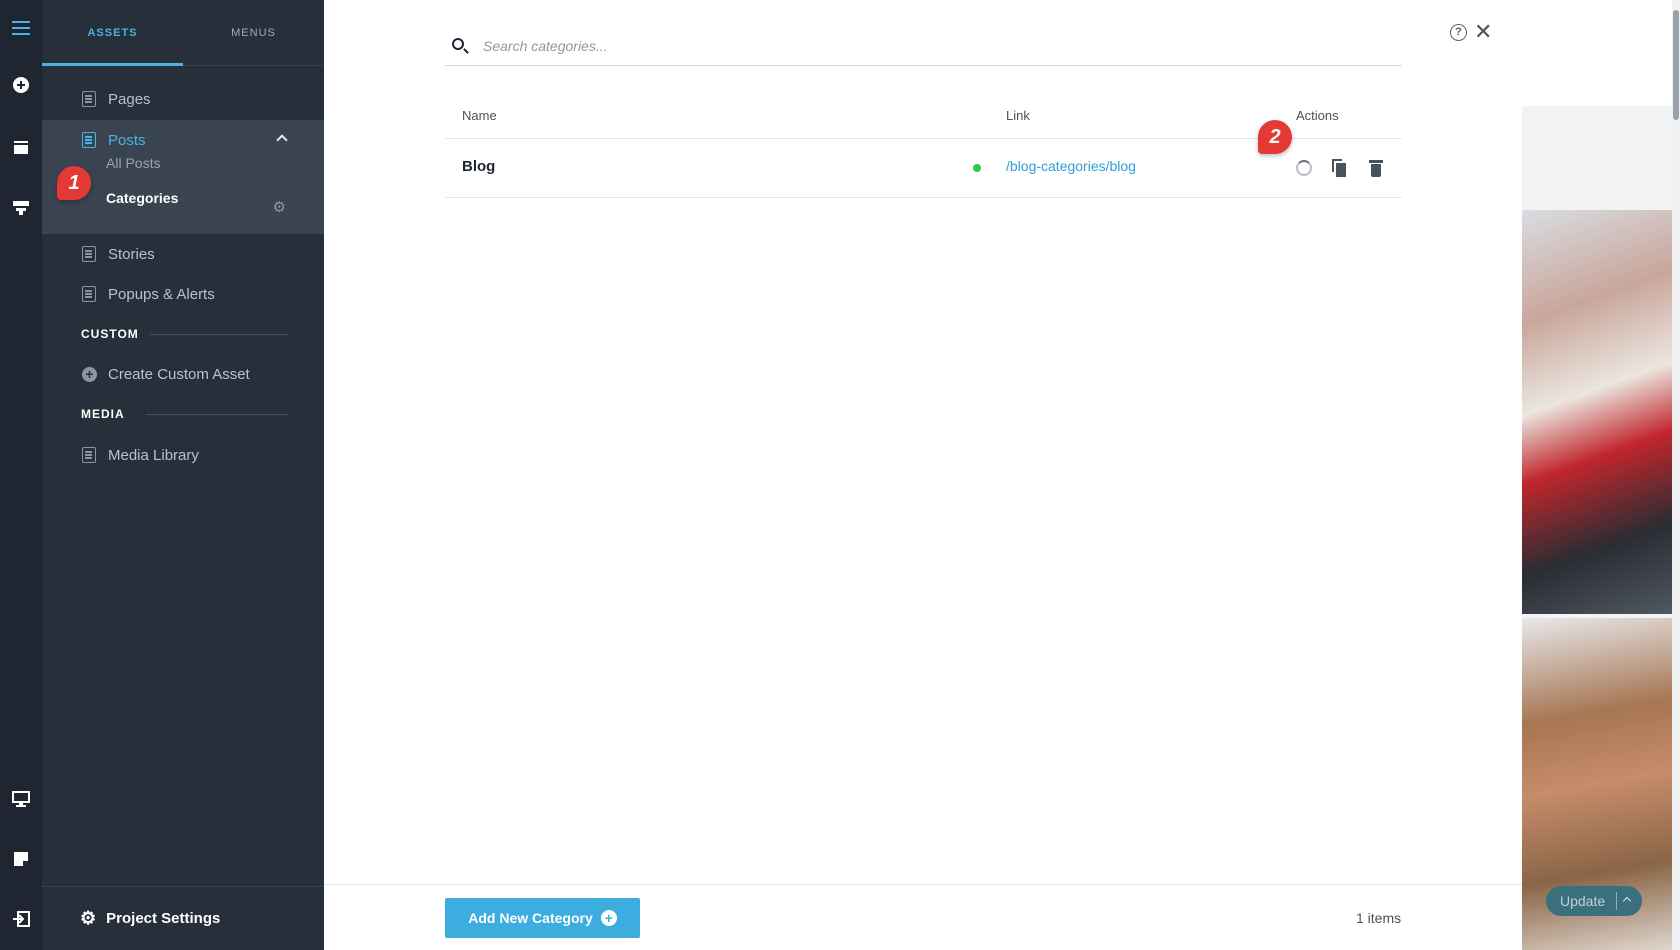 Image resolution: width=1680 pixels, height=950 pixels. What do you see at coordinates (21, 919) in the screenshot?
I see `exit-icon` at bounding box center [21, 919].